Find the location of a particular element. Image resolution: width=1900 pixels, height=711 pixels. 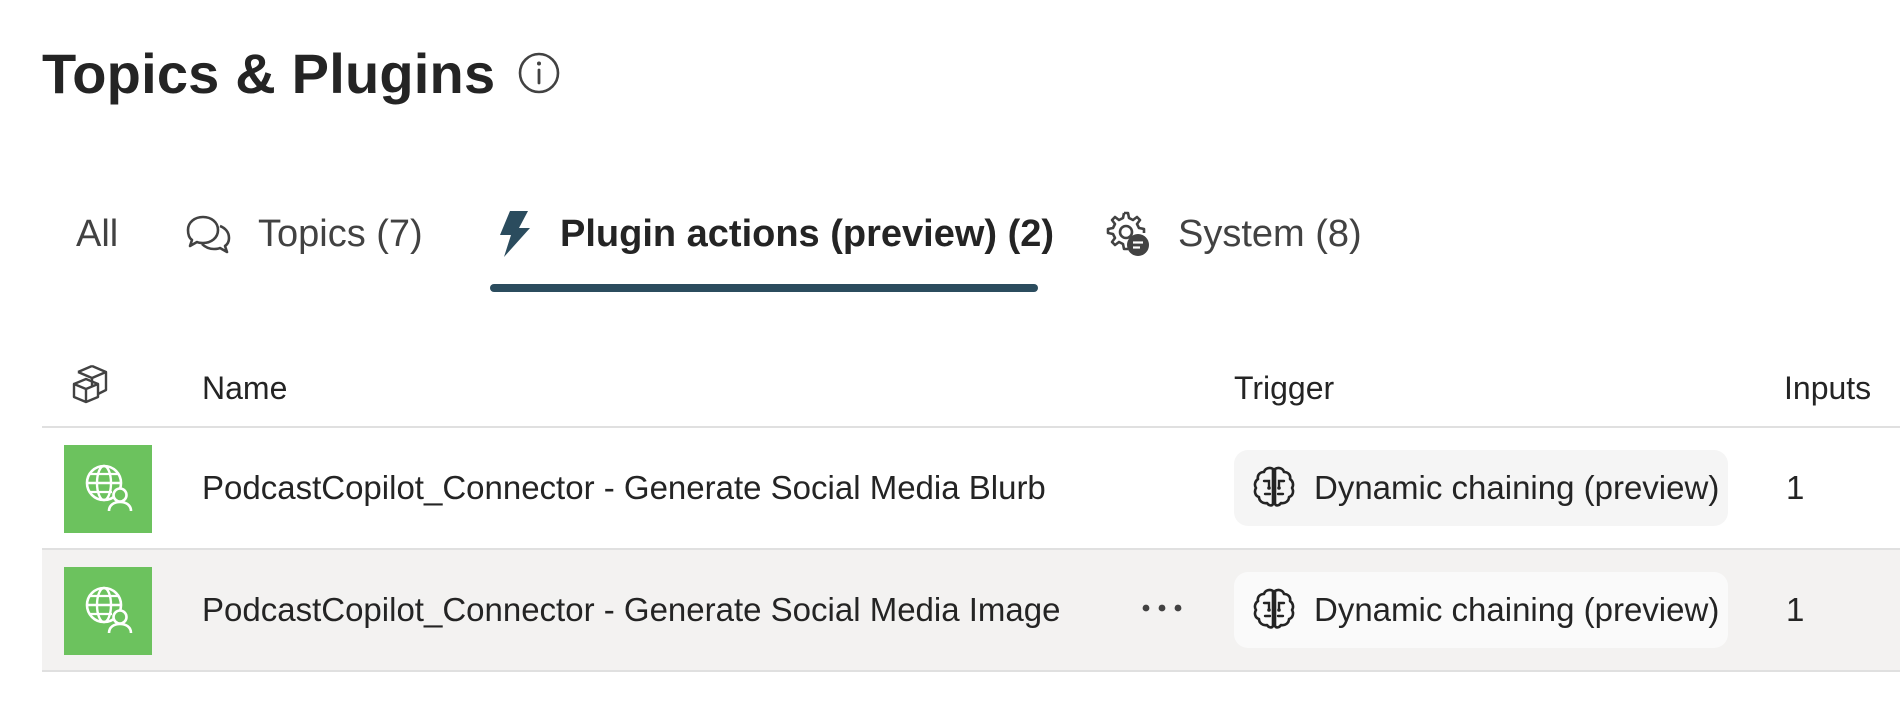

page-title: Topics & Plugins is located at coordinates (269, 73).